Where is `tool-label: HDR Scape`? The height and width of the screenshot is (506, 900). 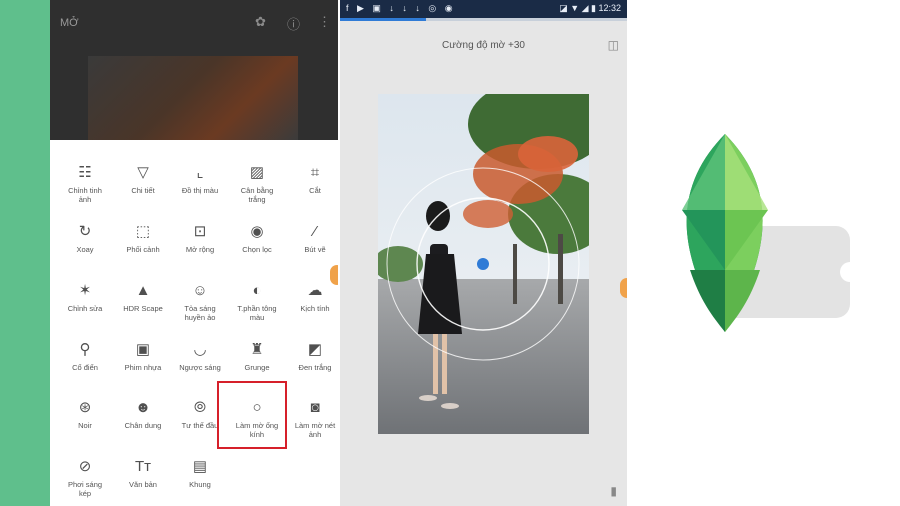
tool-label: HDR Scape is located at coordinates (143, 308).